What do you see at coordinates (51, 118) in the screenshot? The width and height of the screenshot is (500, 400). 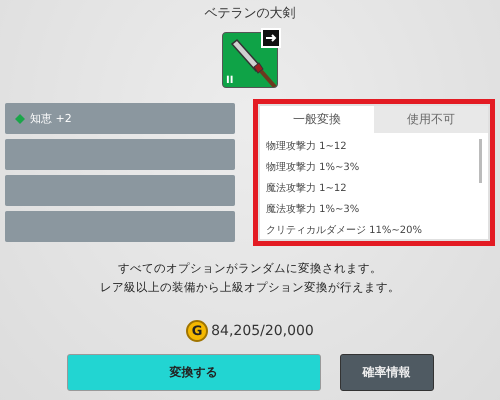 I see `option-text: 知恵 +2` at bounding box center [51, 118].